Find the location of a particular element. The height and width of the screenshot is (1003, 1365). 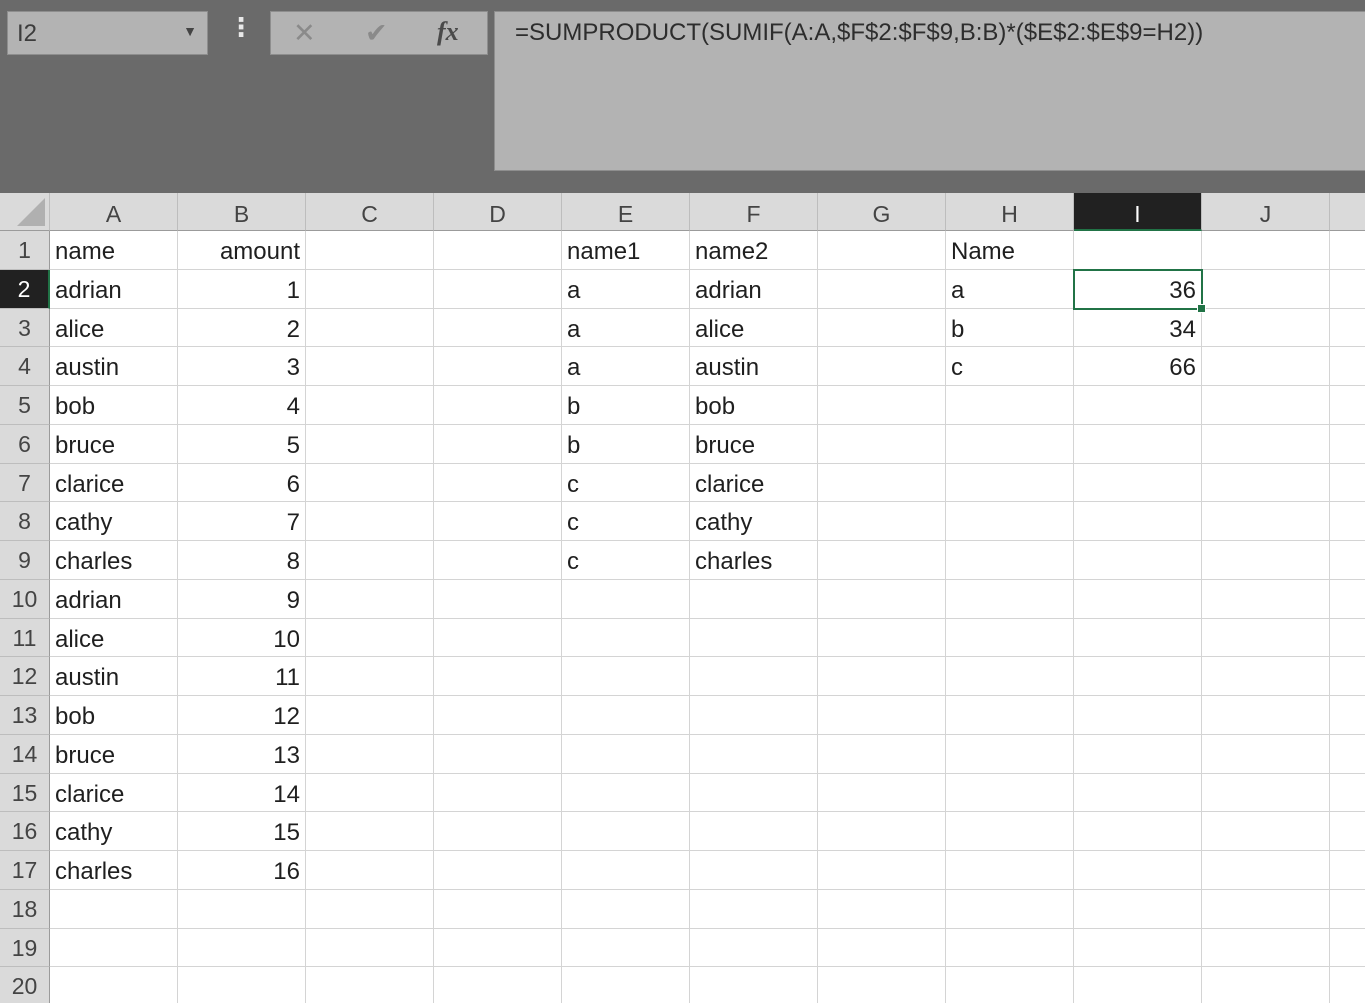

cell-b1: amount is located at coordinates (242, 250).